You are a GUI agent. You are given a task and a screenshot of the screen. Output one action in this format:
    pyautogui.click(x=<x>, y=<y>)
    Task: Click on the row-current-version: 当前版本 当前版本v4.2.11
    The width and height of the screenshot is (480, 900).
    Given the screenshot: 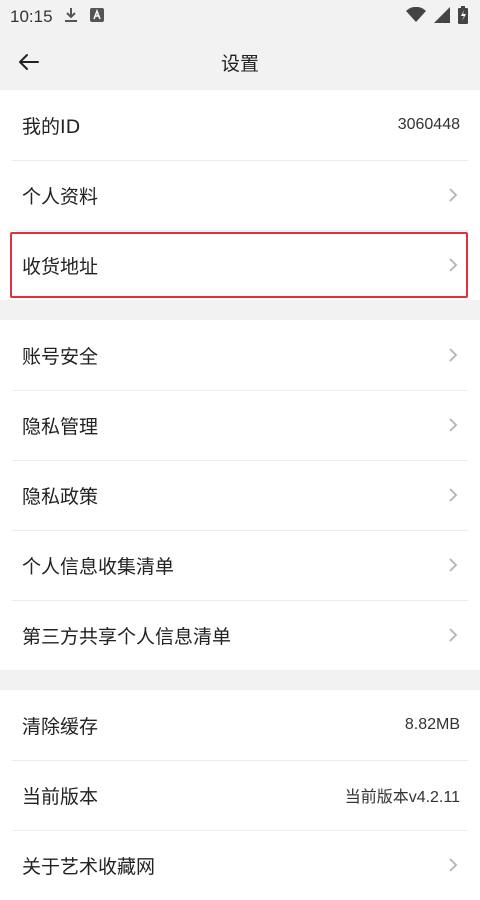 What is the action you would take?
    pyautogui.click(x=240, y=795)
    